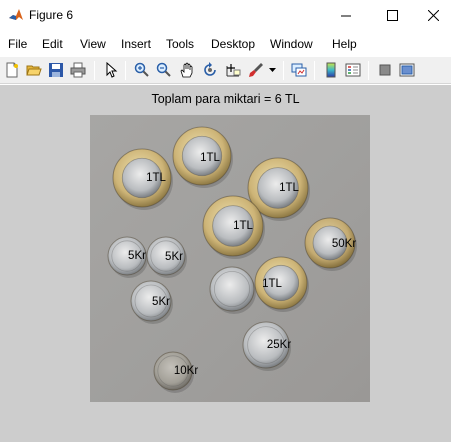 Image resolution: width=451 pixels, height=442 pixels. I want to click on show-plot-tools-button, so click(407, 70).